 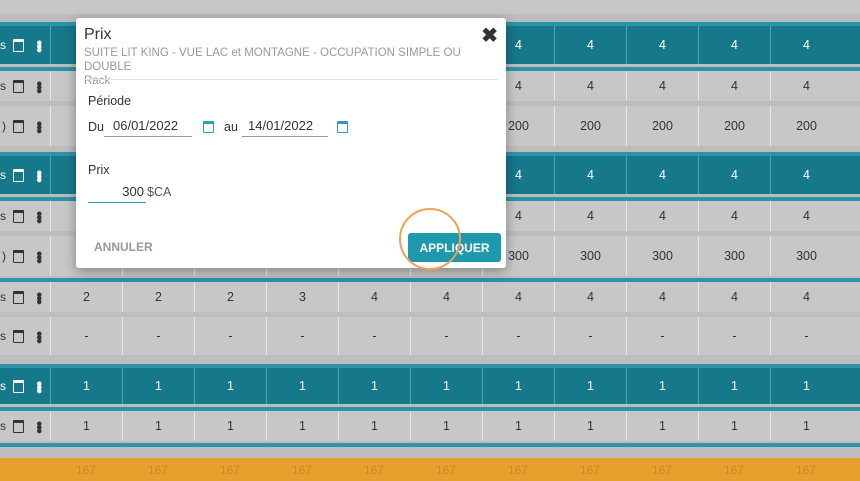 I want to click on to-date-input: 14/01/2022, so click(x=285, y=127).